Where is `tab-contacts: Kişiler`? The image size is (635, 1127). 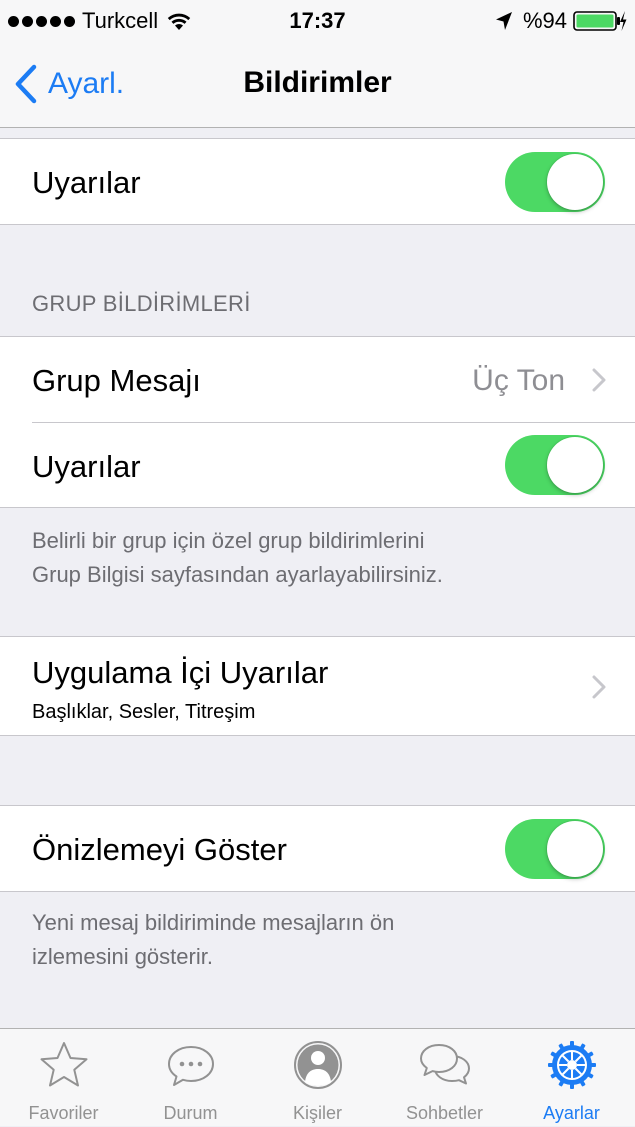
tab-contacts: Kişiler is located at coordinates (317, 1078).